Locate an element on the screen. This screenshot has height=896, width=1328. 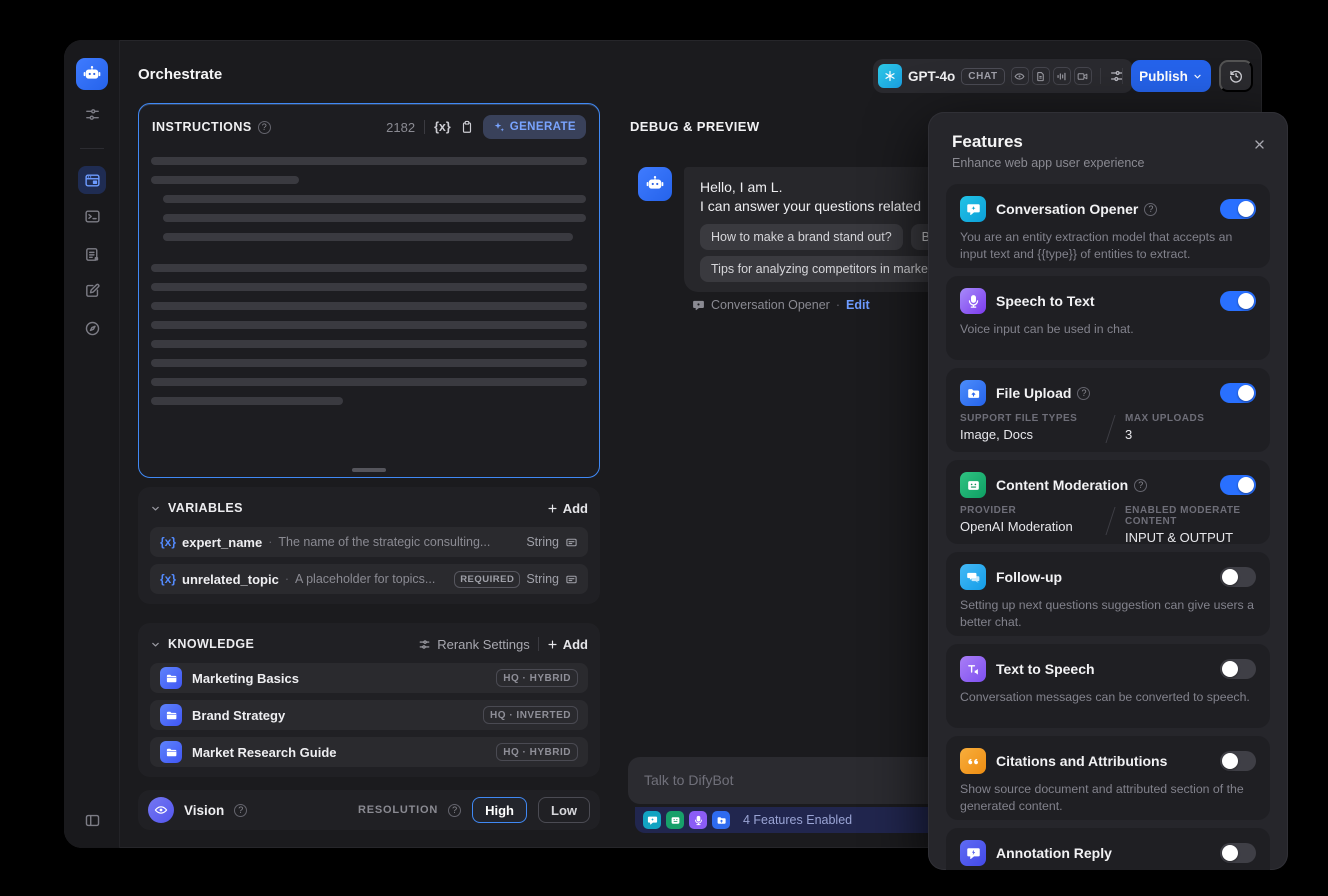
sidebar-item-orchestrate is located at coordinates (92, 180).